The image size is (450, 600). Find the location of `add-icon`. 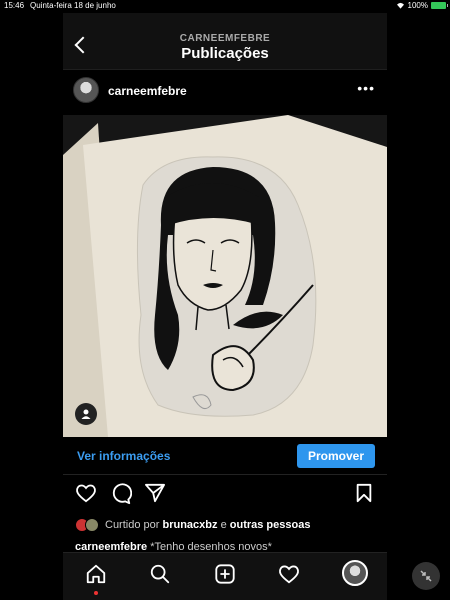

add-icon is located at coordinates (225, 574).